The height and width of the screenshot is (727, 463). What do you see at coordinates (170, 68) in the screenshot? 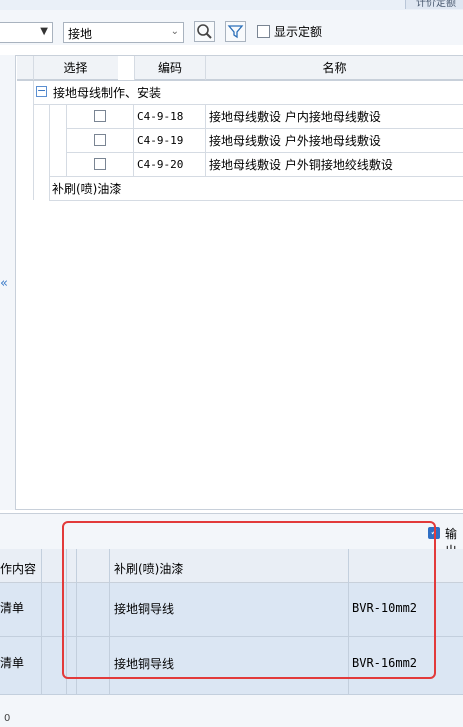
I see `column-header-code: 编码` at bounding box center [170, 68].